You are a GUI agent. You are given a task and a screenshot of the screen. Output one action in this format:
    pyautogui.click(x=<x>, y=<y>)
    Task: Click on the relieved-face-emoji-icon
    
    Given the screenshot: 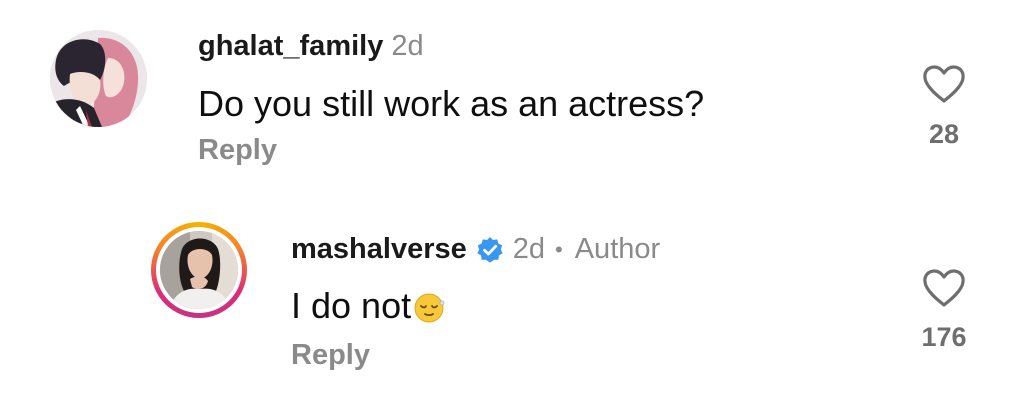 What is the action you would take?
    pyautogui.click(x=430, y=308)
    